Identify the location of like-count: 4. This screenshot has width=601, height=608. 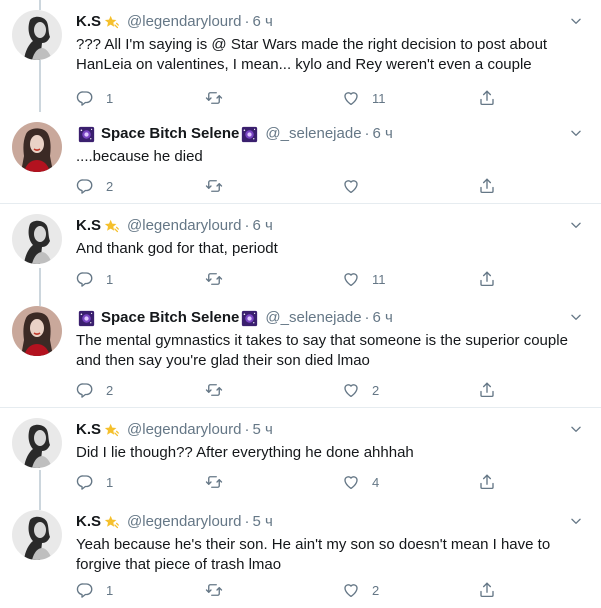
(376, 482).